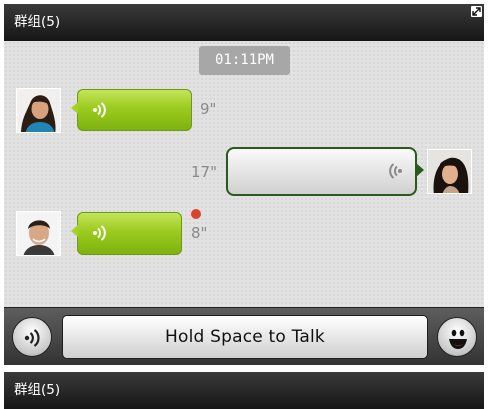 Image resolution: width=488 pixels, height=409 pixels. I want to click on smiley-icon, so click(458, 338).